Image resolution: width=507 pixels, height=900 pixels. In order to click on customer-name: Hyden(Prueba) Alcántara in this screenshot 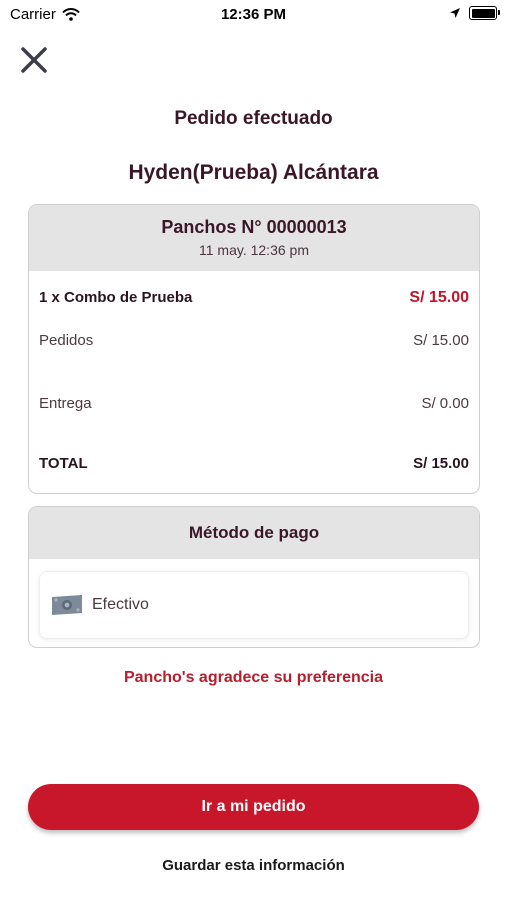, I will do `click(253, 172)`.